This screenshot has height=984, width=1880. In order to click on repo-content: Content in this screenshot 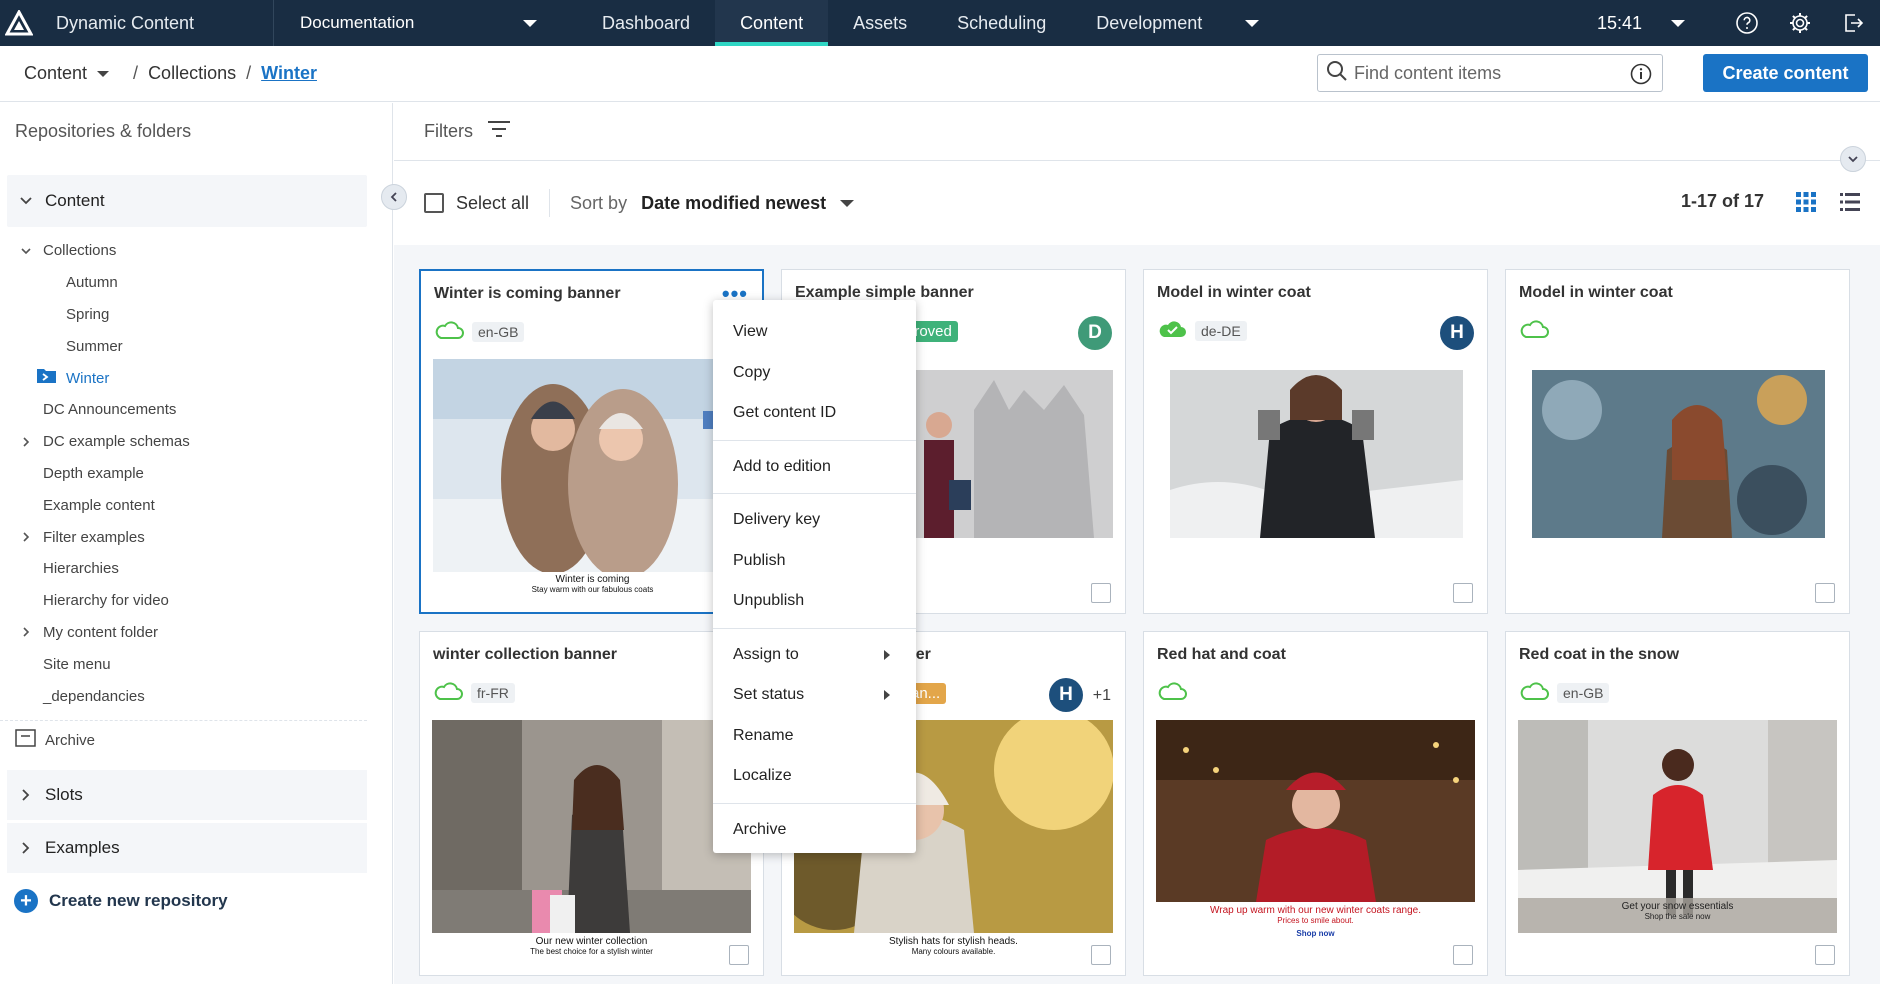, I will do `click(187, 201)`.